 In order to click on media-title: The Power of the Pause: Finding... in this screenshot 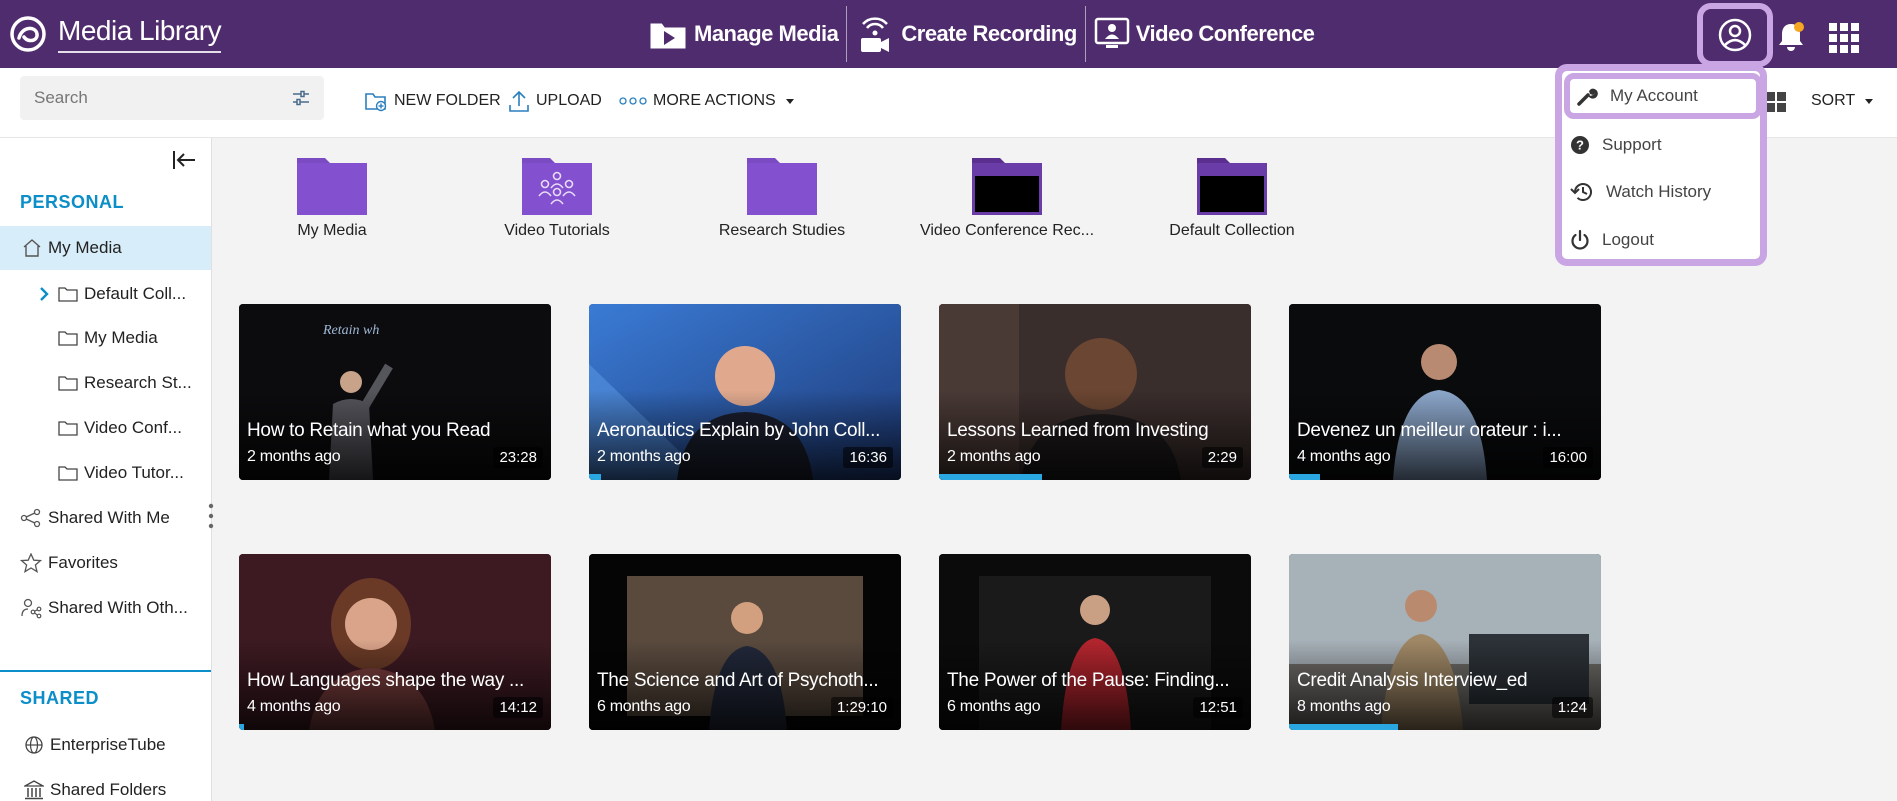, I will do `click(1093, 681)`.